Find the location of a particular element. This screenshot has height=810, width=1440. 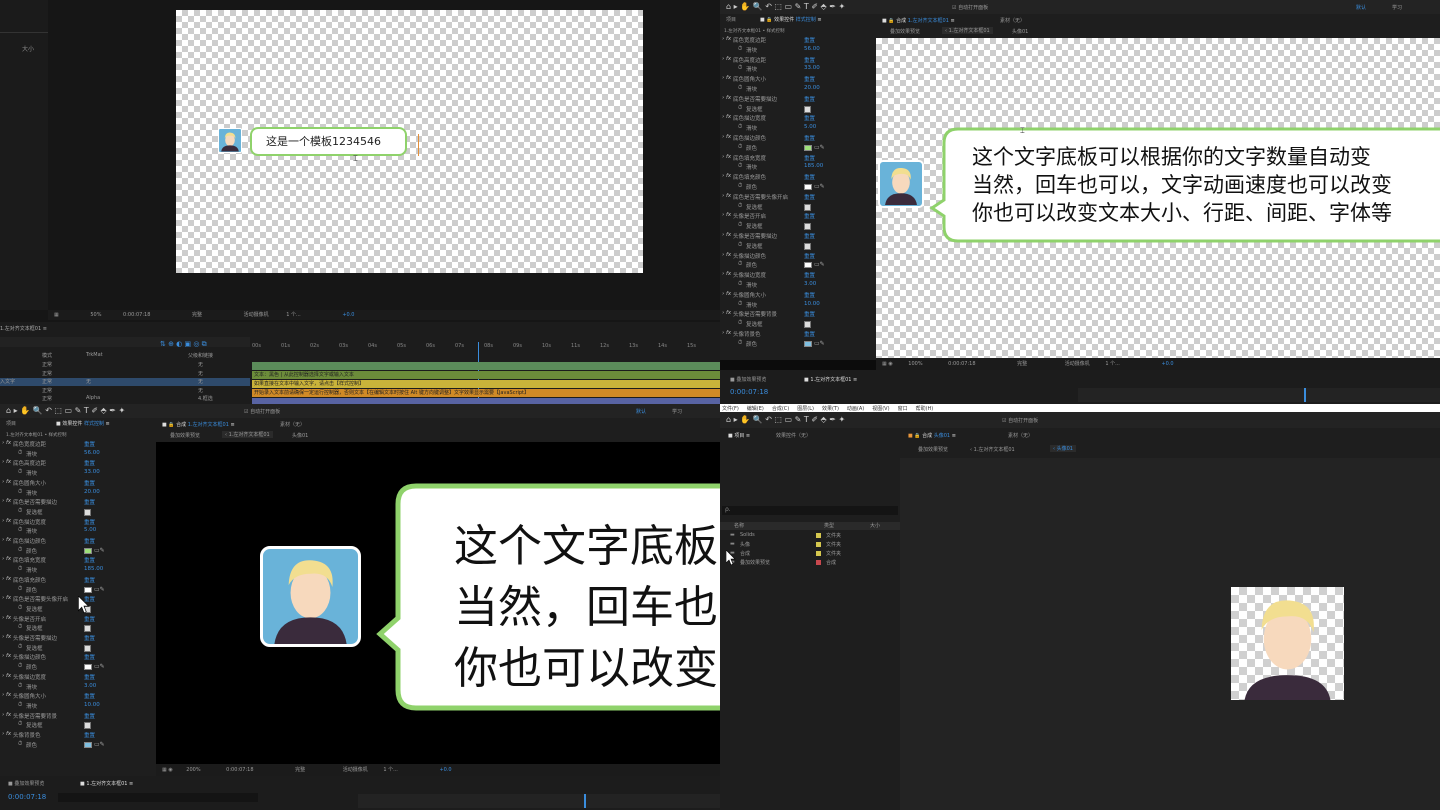

param-value: 33.00 is located at coordinates (812, 68).